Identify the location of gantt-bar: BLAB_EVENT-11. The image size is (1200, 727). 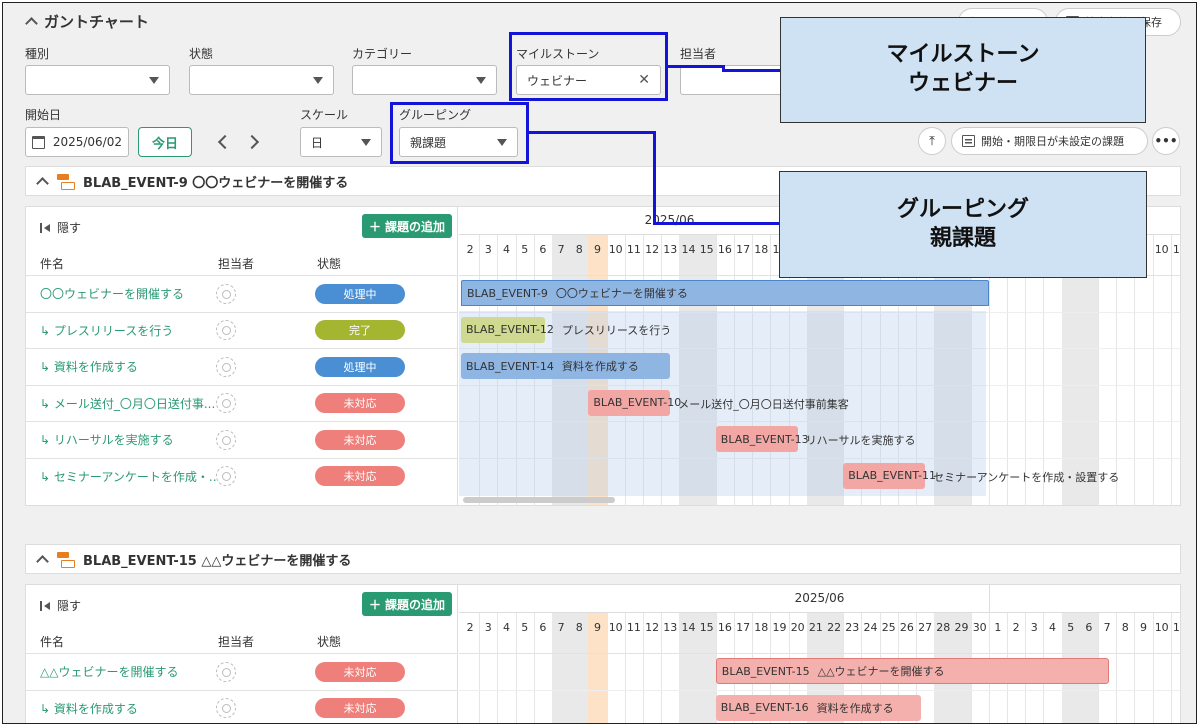
(889, 475).